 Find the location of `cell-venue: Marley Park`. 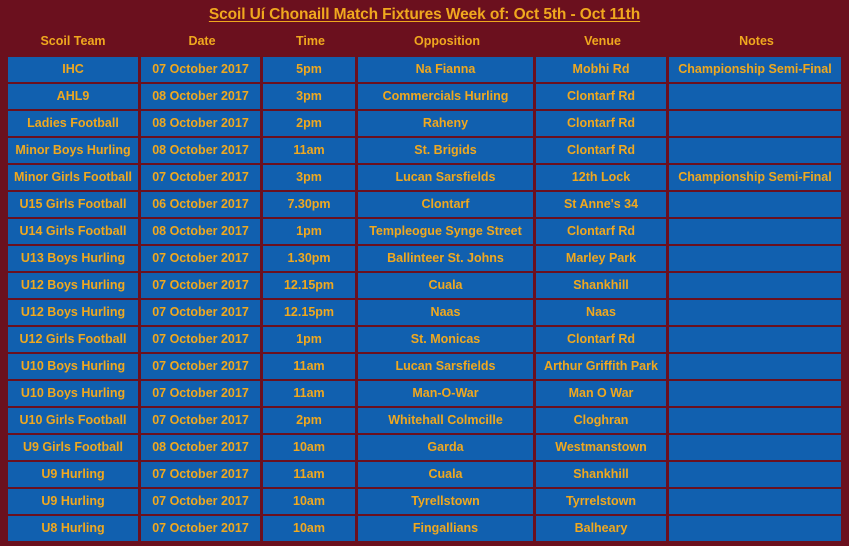

cell-venue: Marley Park is located at coordinates (602, 259).